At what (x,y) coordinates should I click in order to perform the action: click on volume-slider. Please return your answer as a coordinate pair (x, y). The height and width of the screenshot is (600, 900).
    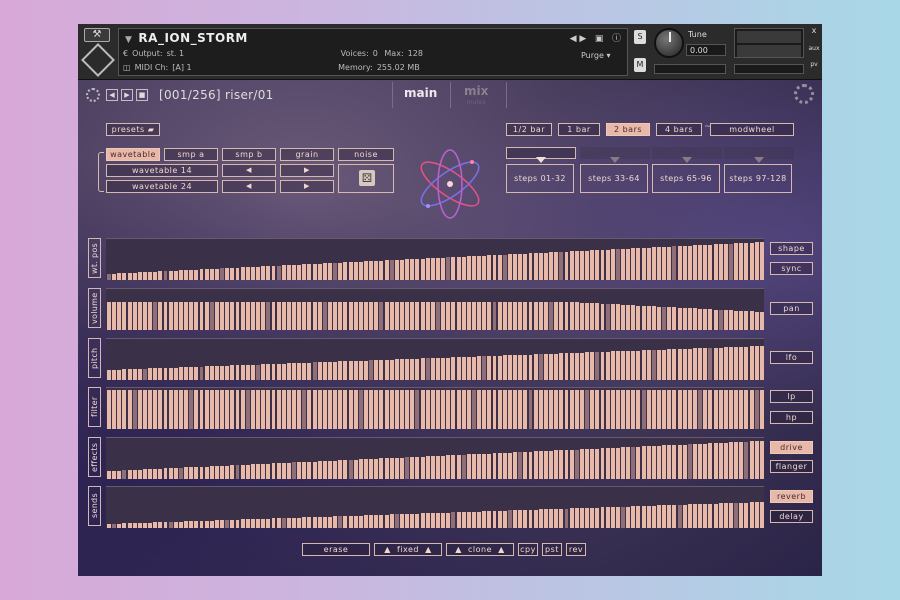
    Looking at the image, I should click on (769, 69).